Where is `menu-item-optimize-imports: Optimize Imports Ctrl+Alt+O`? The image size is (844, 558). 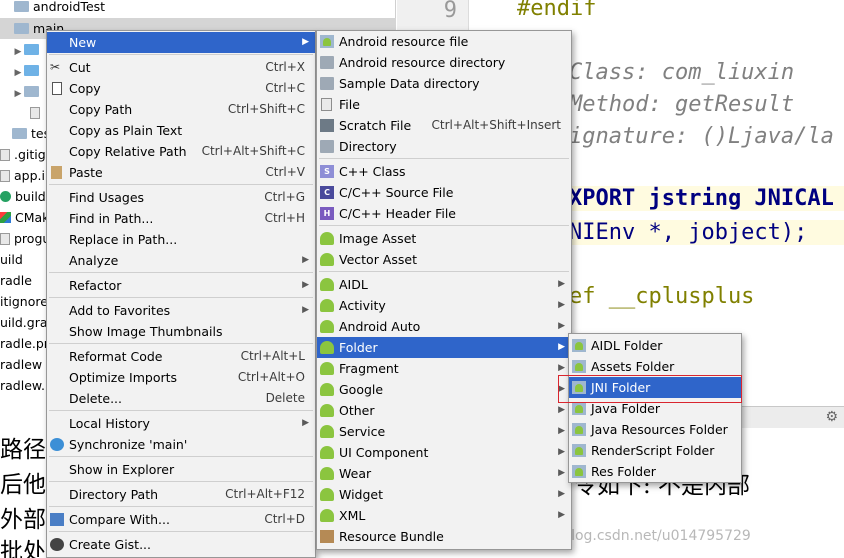
menu-item-optimize-imports: Optimize Imports Ctrl+Alt+O is located at coordinates (181, 377).